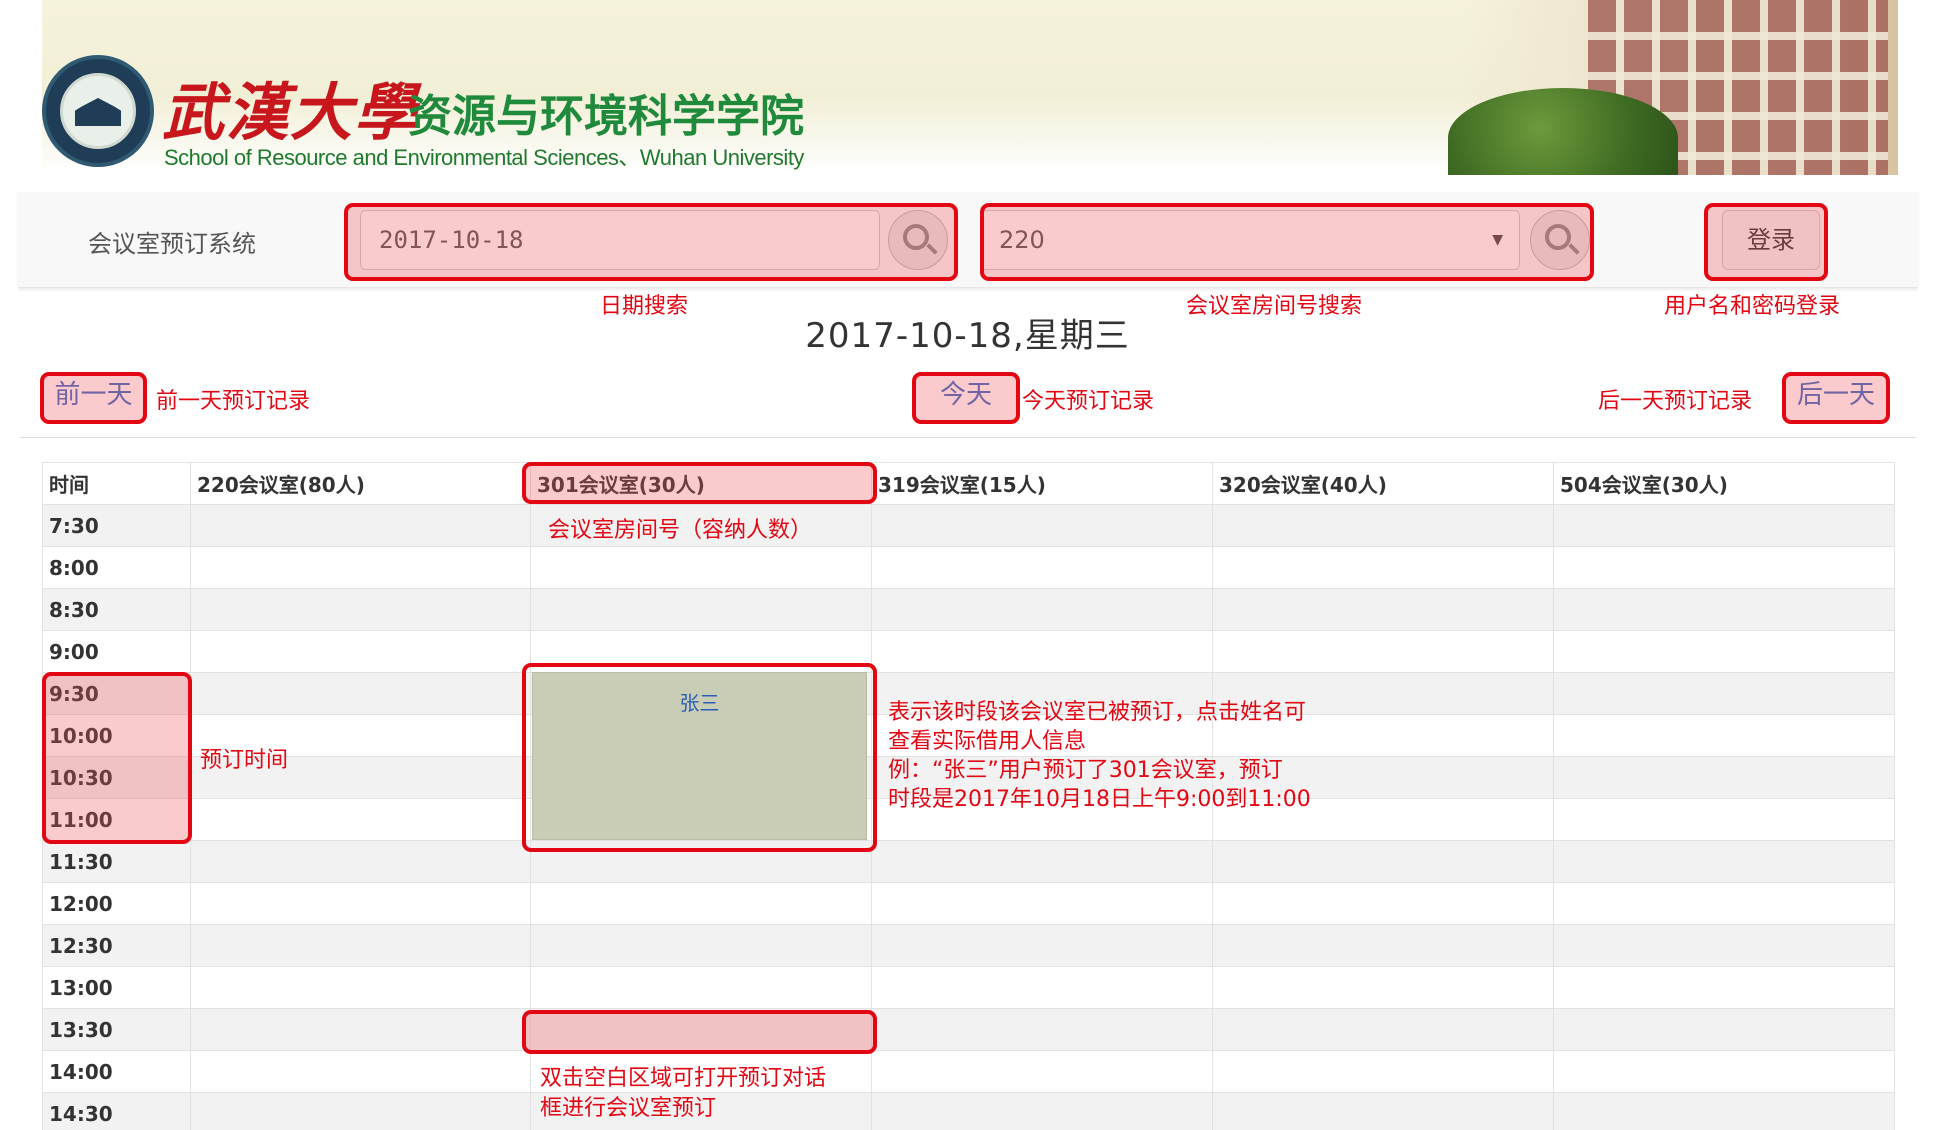  I want to click on table-row: 7:30, so click(968, 525).